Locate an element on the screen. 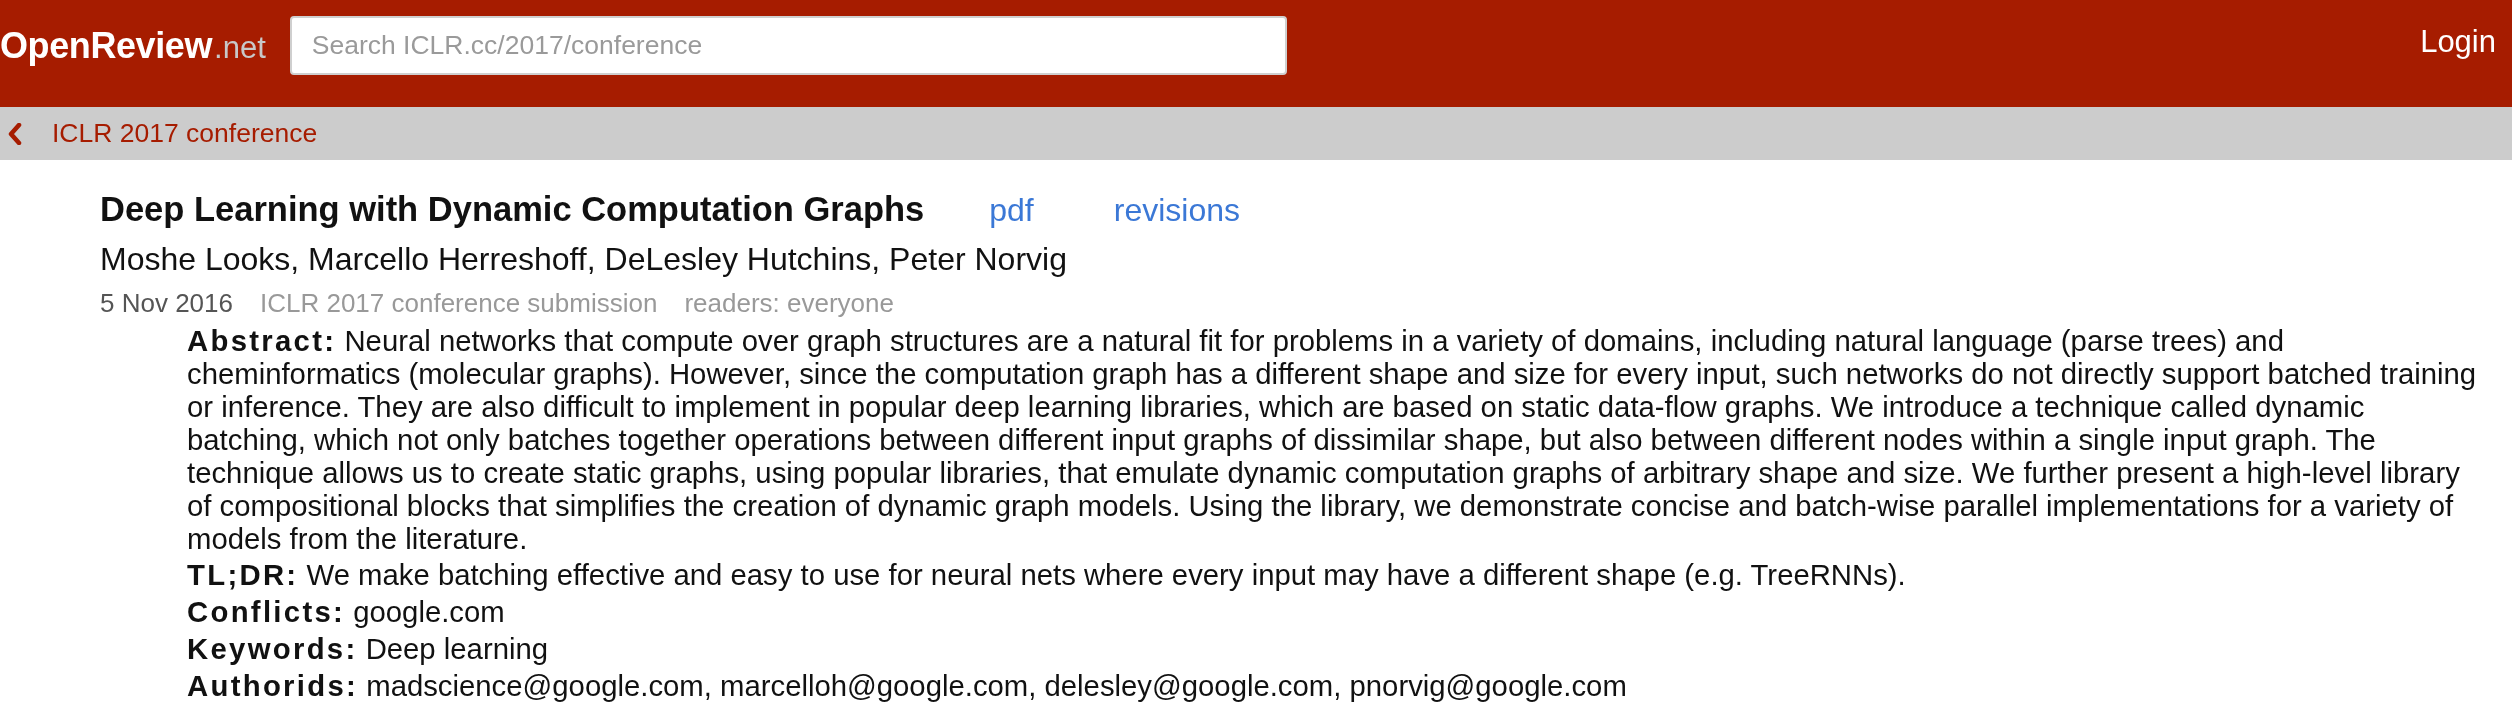  chevron-left-icon is located at coordinates (14, 133).